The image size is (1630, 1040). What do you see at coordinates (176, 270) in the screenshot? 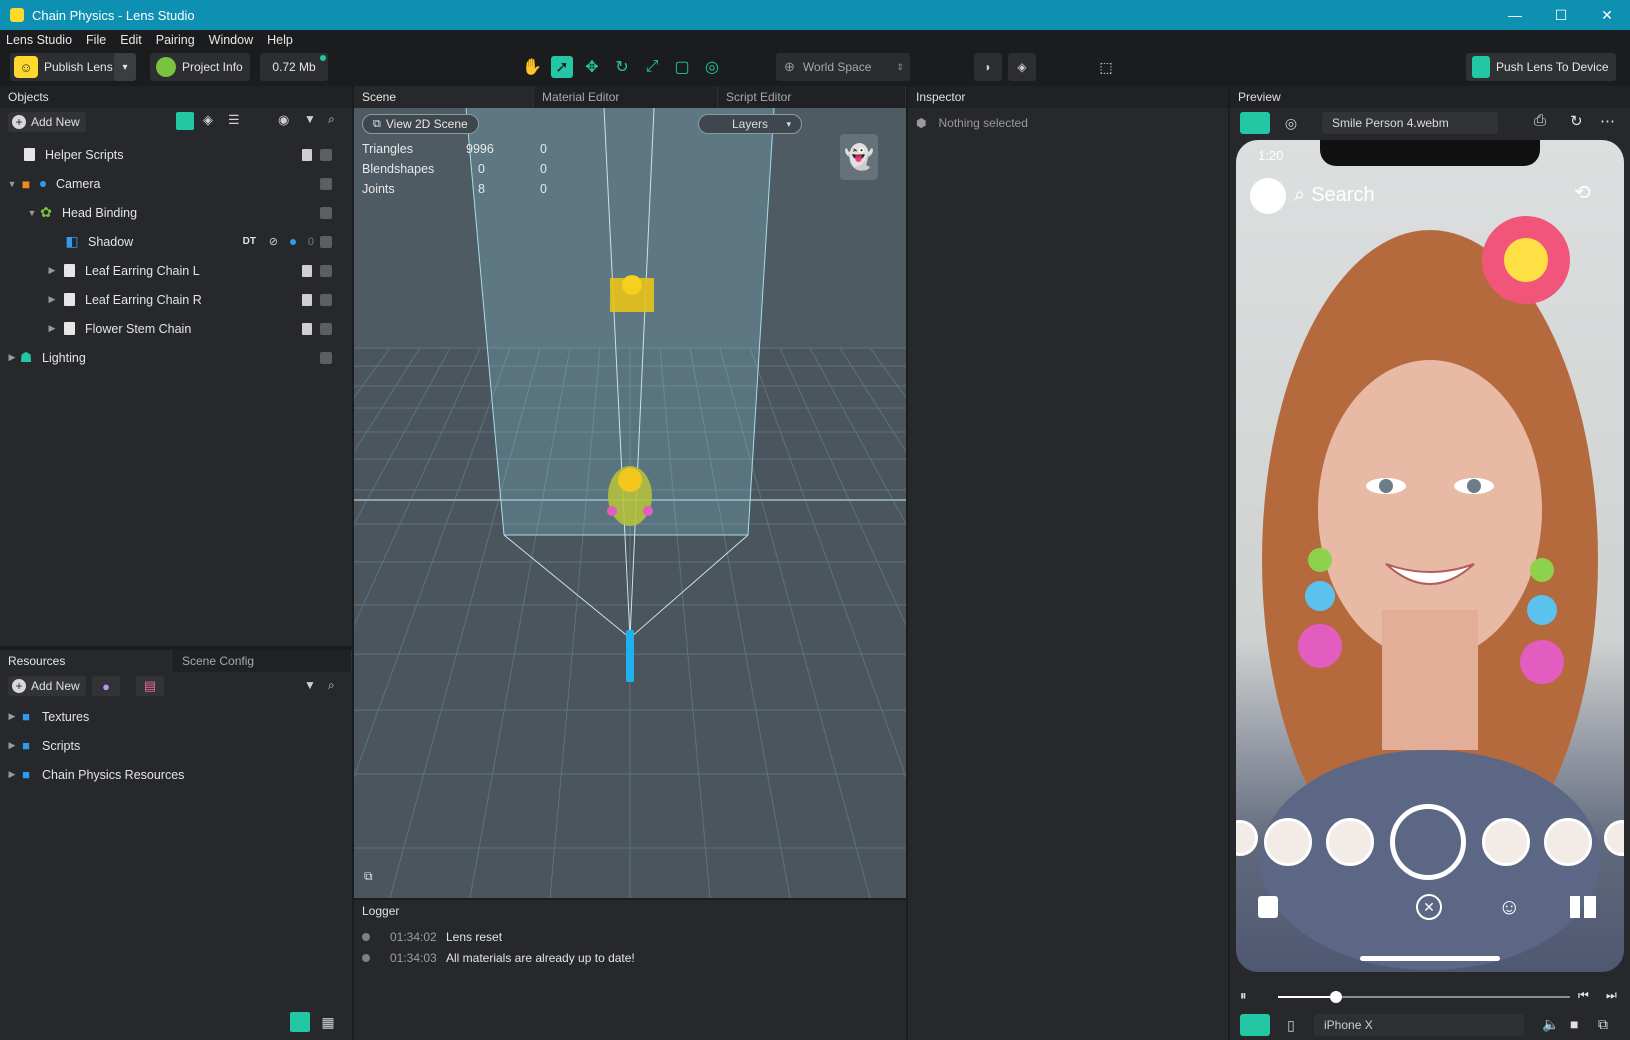
I see `tree-item-leaf-earring-chain-l: ▶ Leaf Earring Chain L` at bounding box center [176, 270].